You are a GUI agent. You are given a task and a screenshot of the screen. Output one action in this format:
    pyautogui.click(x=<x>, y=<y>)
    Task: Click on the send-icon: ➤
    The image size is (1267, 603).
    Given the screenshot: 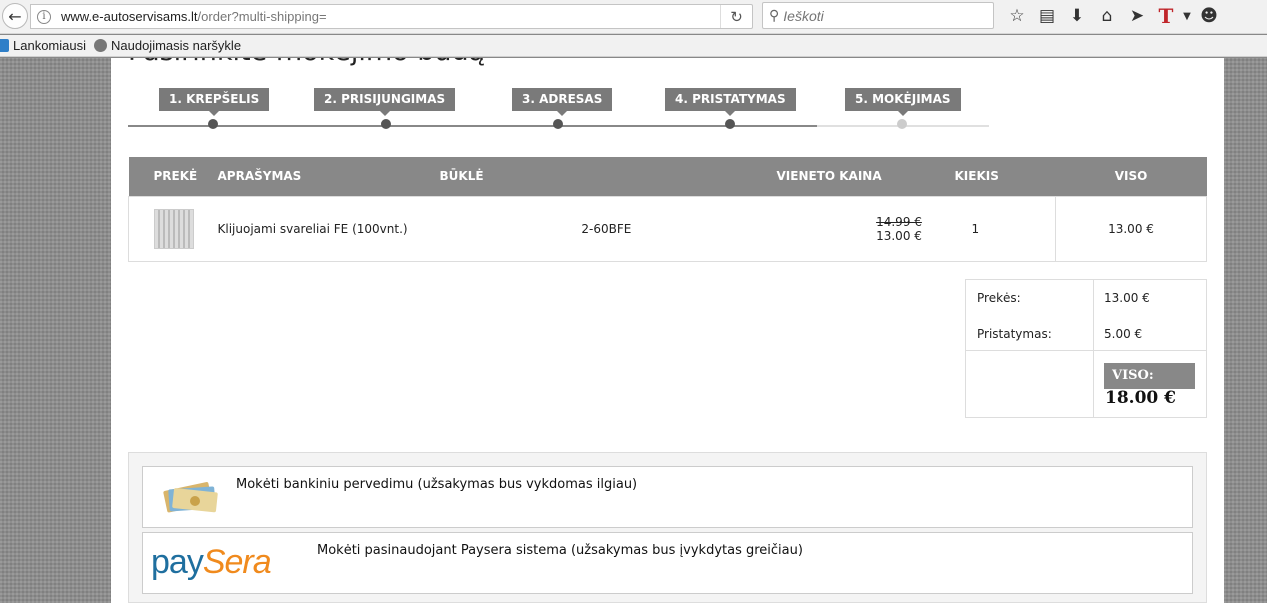 What is the action you would take?
    pyautogui.click(x=1137, y=16)
    